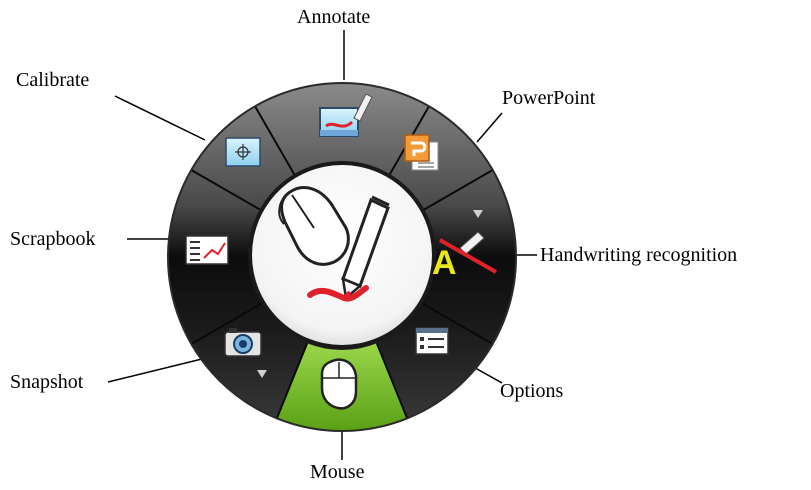  What do you see at coordinates (532, 391) in the screenshot?
I see `options-label: Options` at bounding box center [532, 391].